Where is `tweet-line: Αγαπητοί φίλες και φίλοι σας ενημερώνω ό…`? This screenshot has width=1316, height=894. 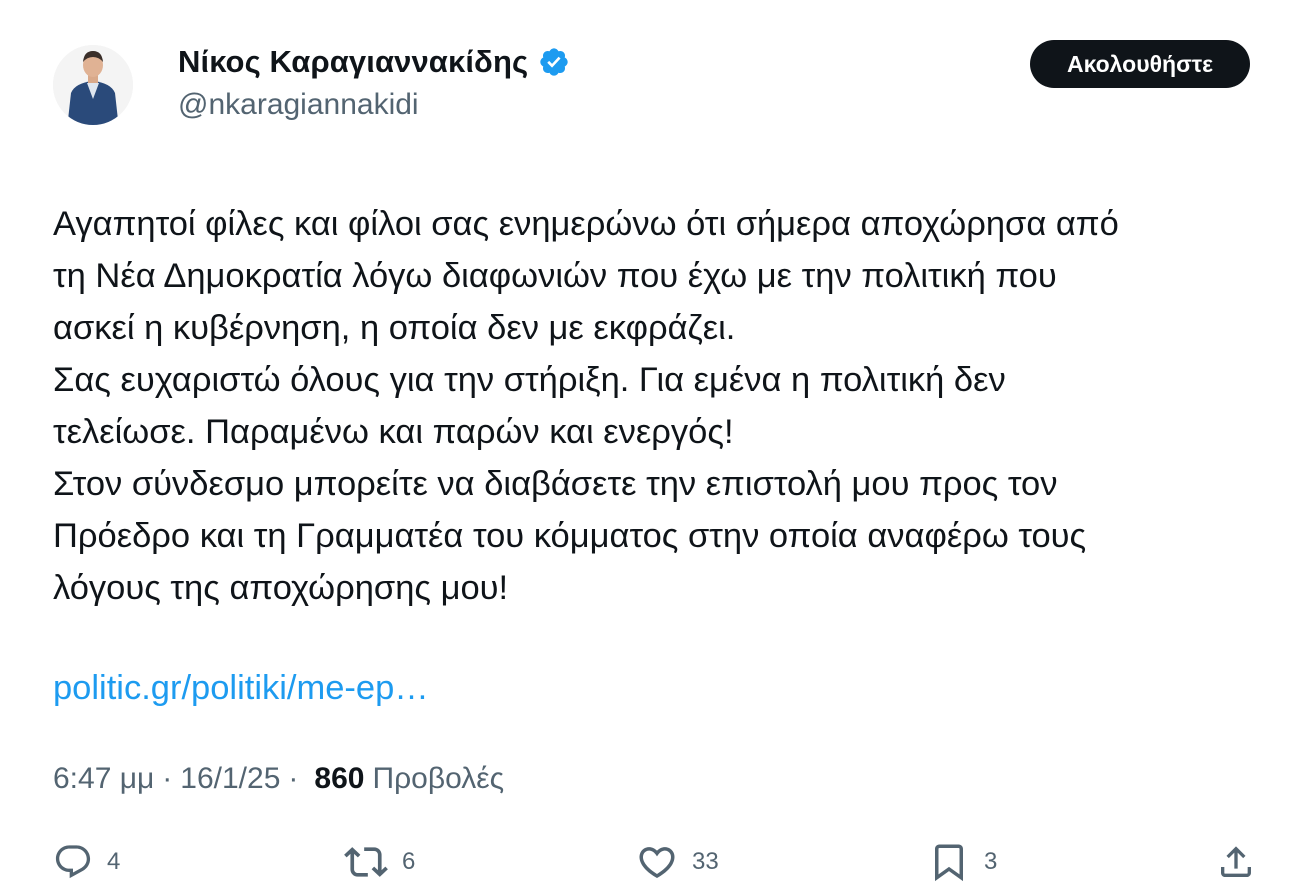 tweet-line: Αγαπητοί φίλες και φίλοι σας ενημερώνω ό… is located at coordinates (586, 224).